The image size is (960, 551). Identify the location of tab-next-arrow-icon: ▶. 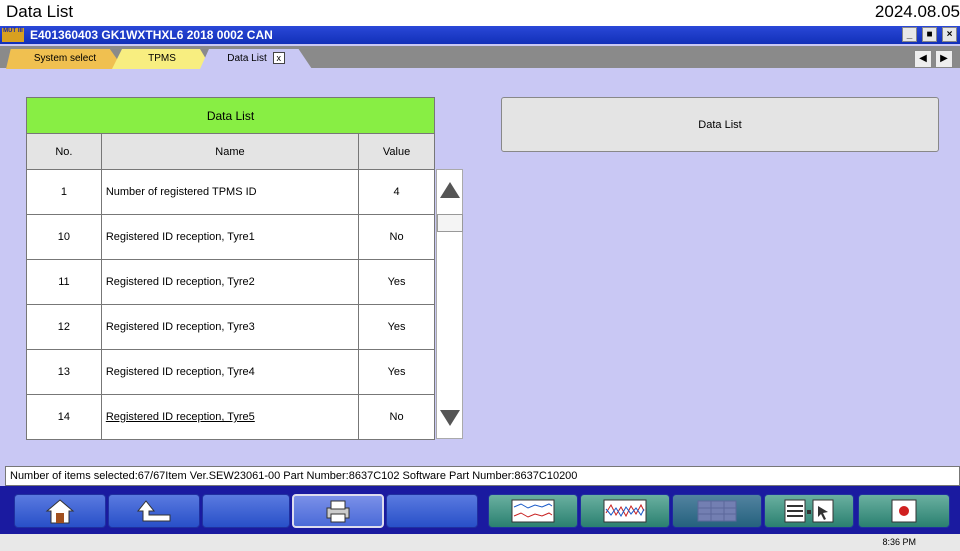
(944, 59).